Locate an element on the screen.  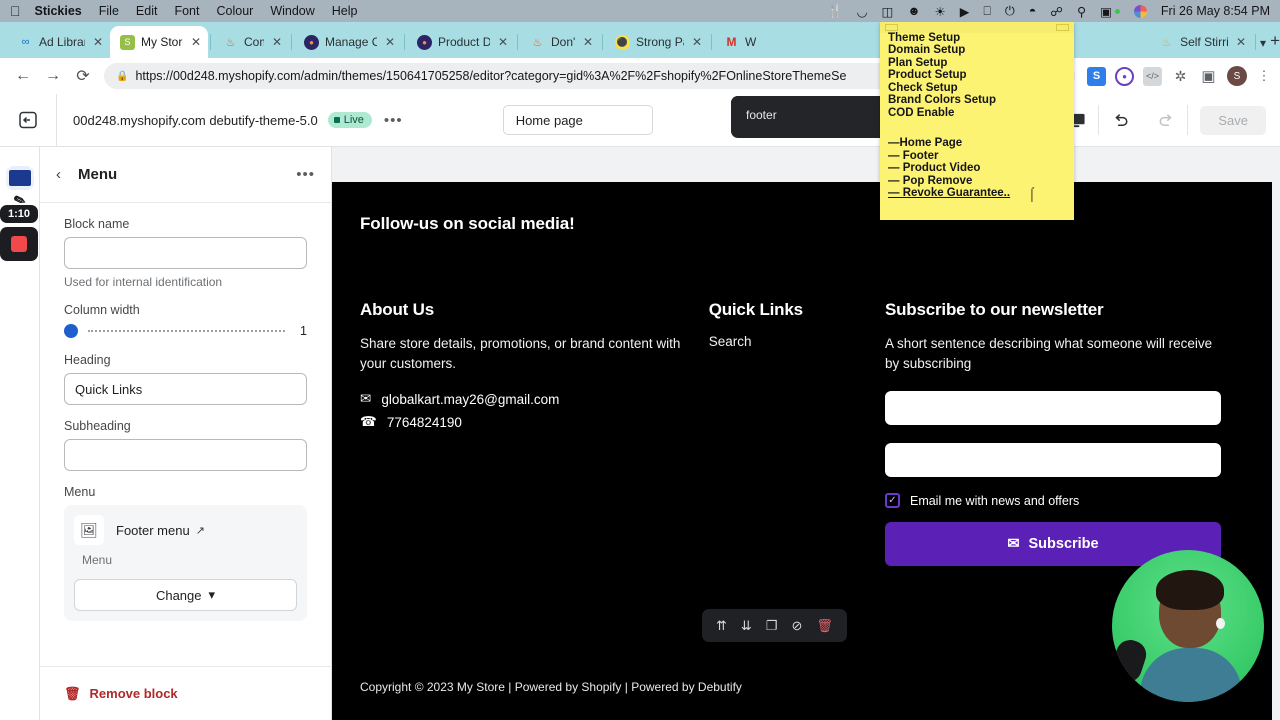
reload-icon: ⟳ is located at coordinates (83, 76).